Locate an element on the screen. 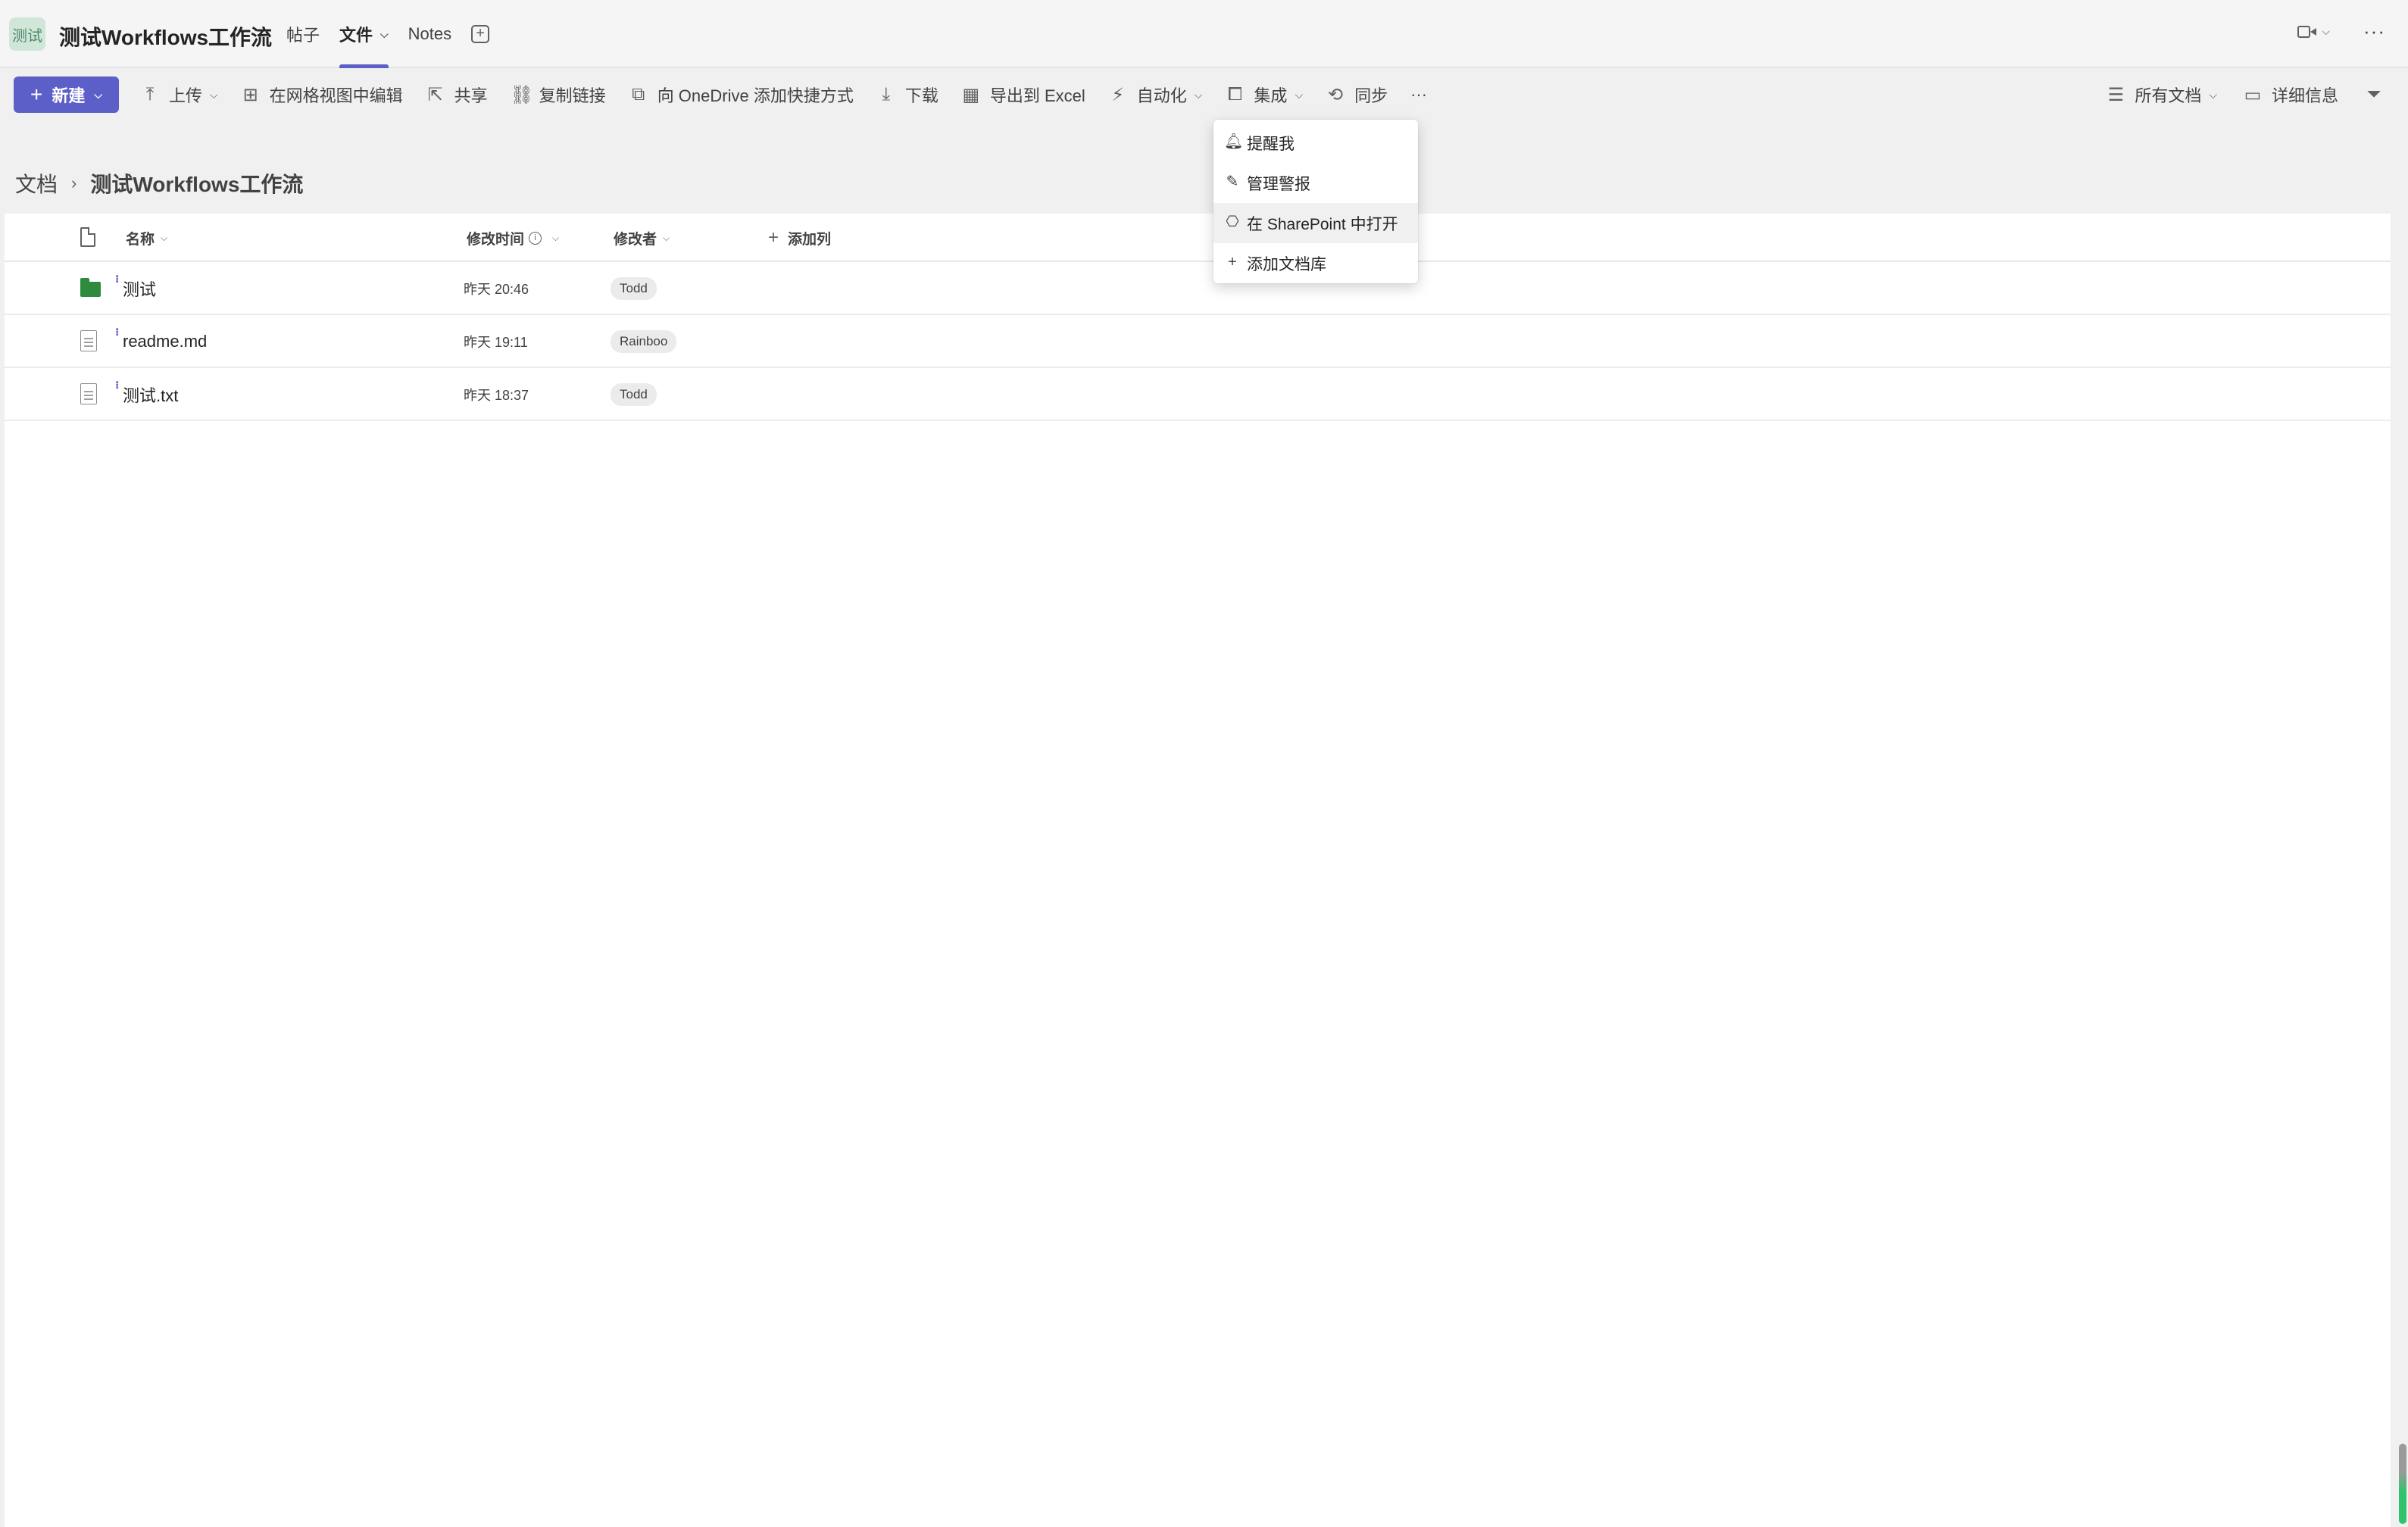  tab-posts: 帖子 is located at coordinates (303, 34).